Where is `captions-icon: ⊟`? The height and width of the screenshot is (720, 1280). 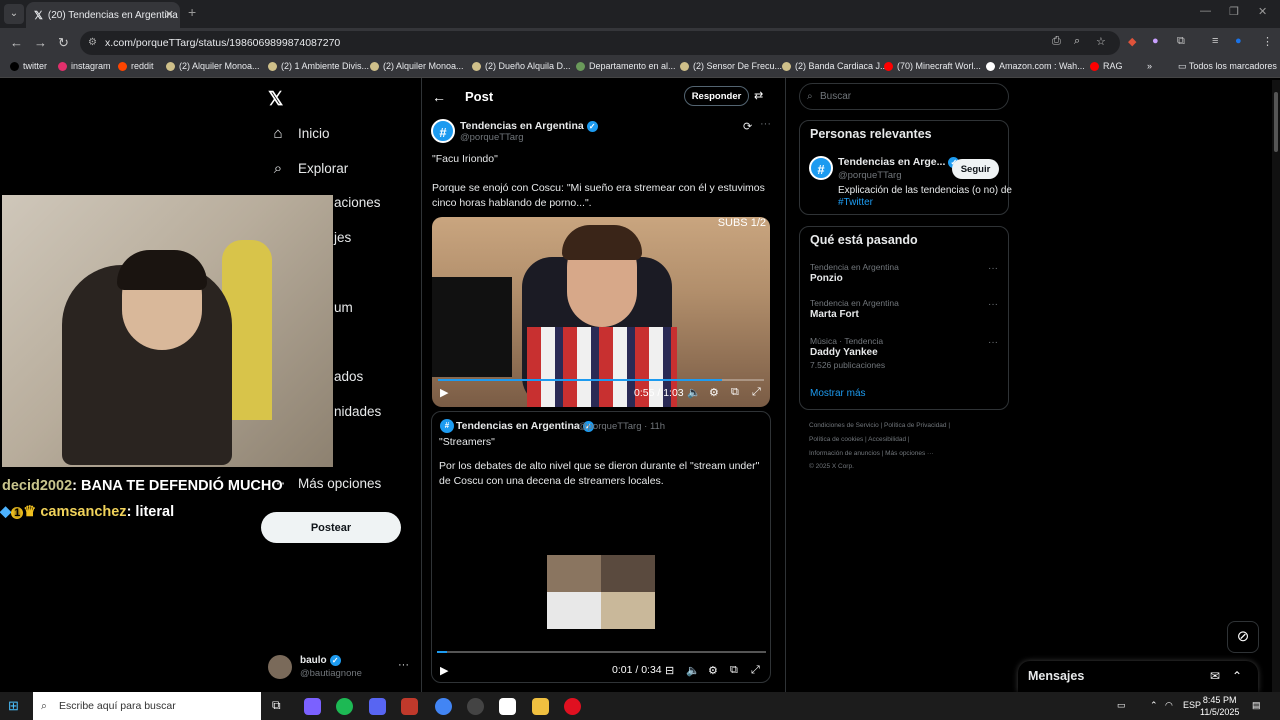 captions-icon: ⊟ is located at coordinates (669, 670).